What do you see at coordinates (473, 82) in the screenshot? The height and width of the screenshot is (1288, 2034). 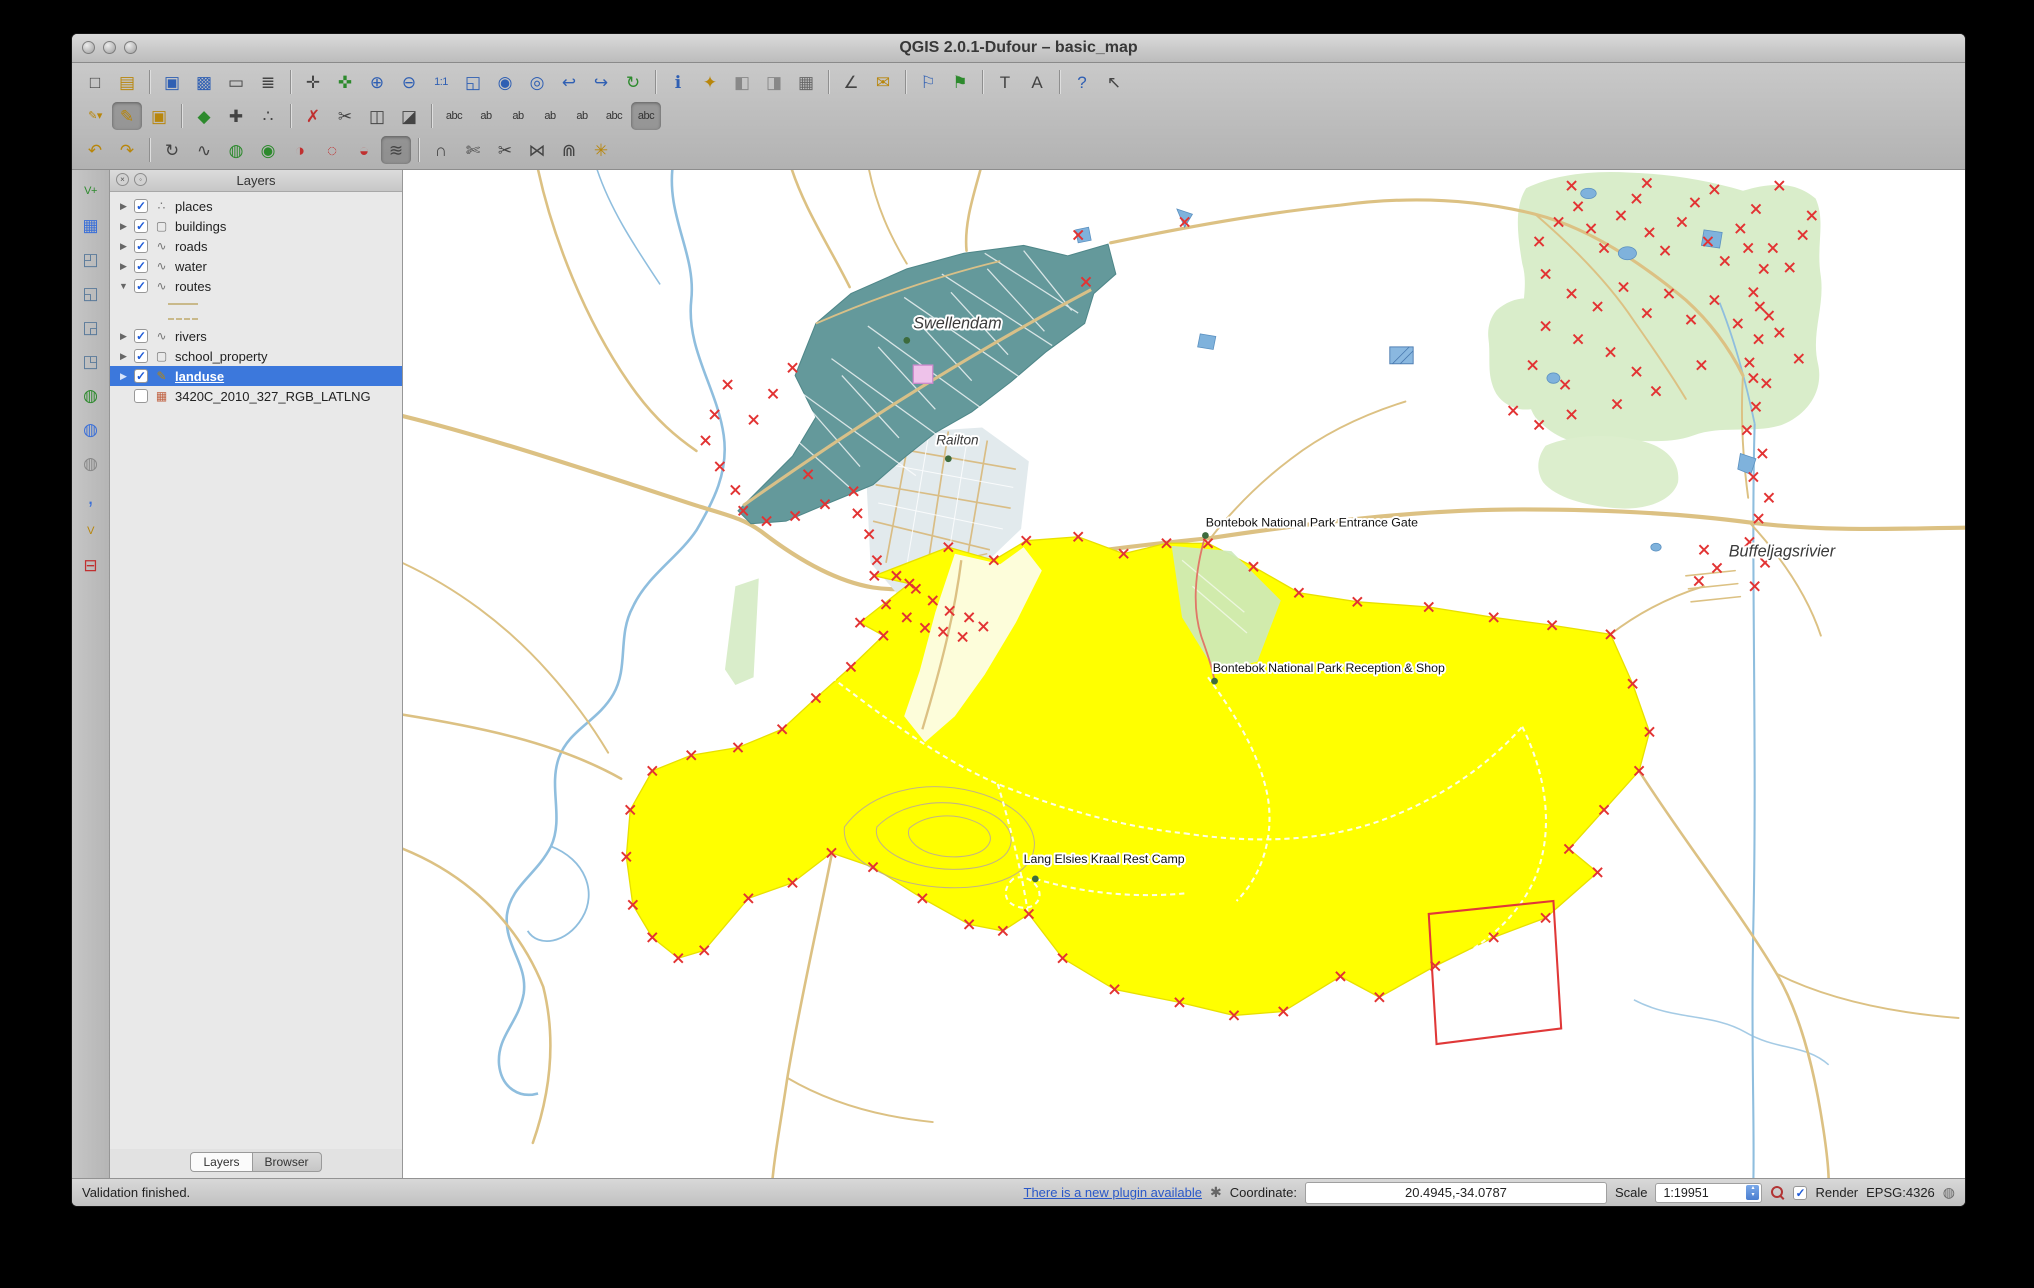 I see `zoom-full-button: ◱` at bounding box center [473, 82].